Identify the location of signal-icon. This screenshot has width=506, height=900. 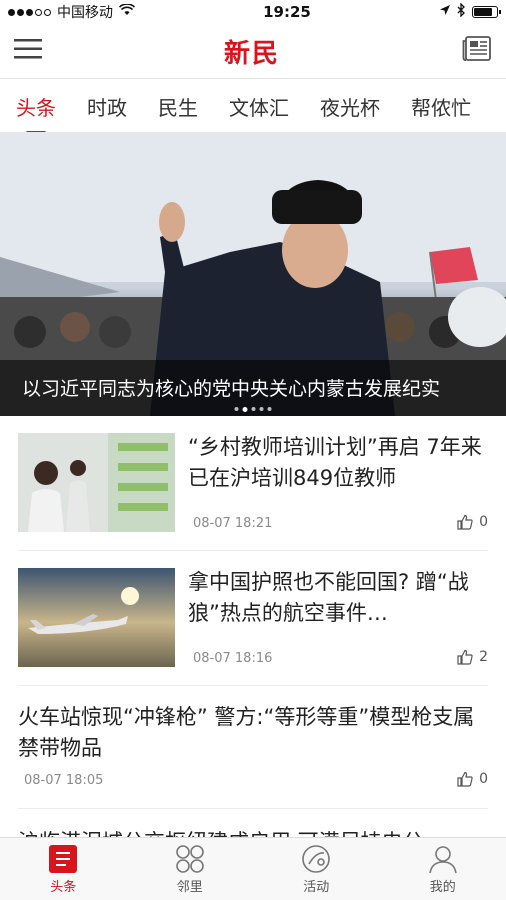
(29, 12).